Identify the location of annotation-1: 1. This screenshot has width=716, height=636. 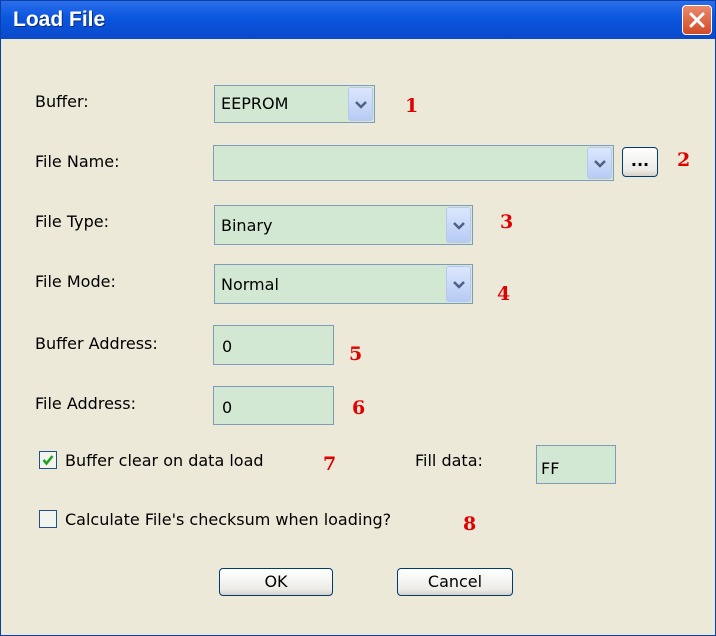
(412, 106).